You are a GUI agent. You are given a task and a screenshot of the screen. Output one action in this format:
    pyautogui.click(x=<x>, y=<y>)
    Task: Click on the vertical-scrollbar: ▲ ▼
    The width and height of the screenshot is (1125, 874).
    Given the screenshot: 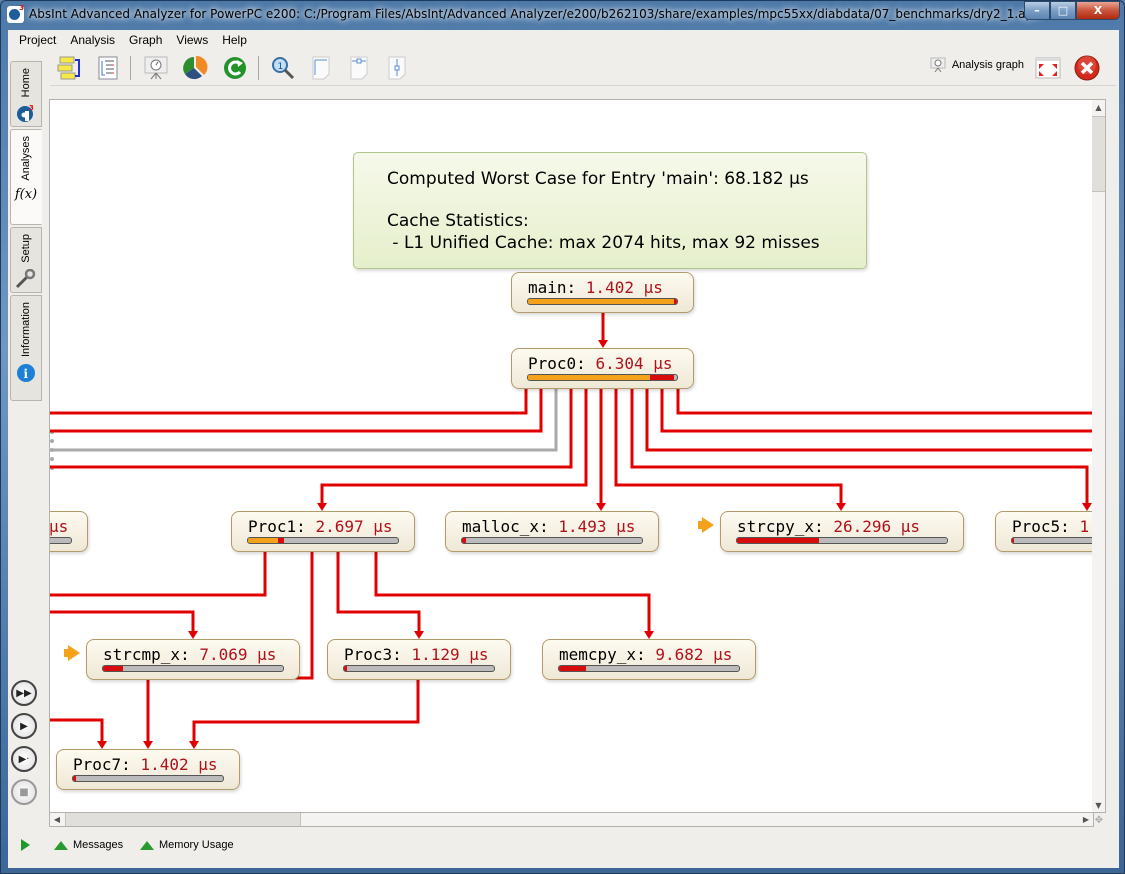 What is the action you would take?
    pyautogui.click(x=1099, y=456)
    